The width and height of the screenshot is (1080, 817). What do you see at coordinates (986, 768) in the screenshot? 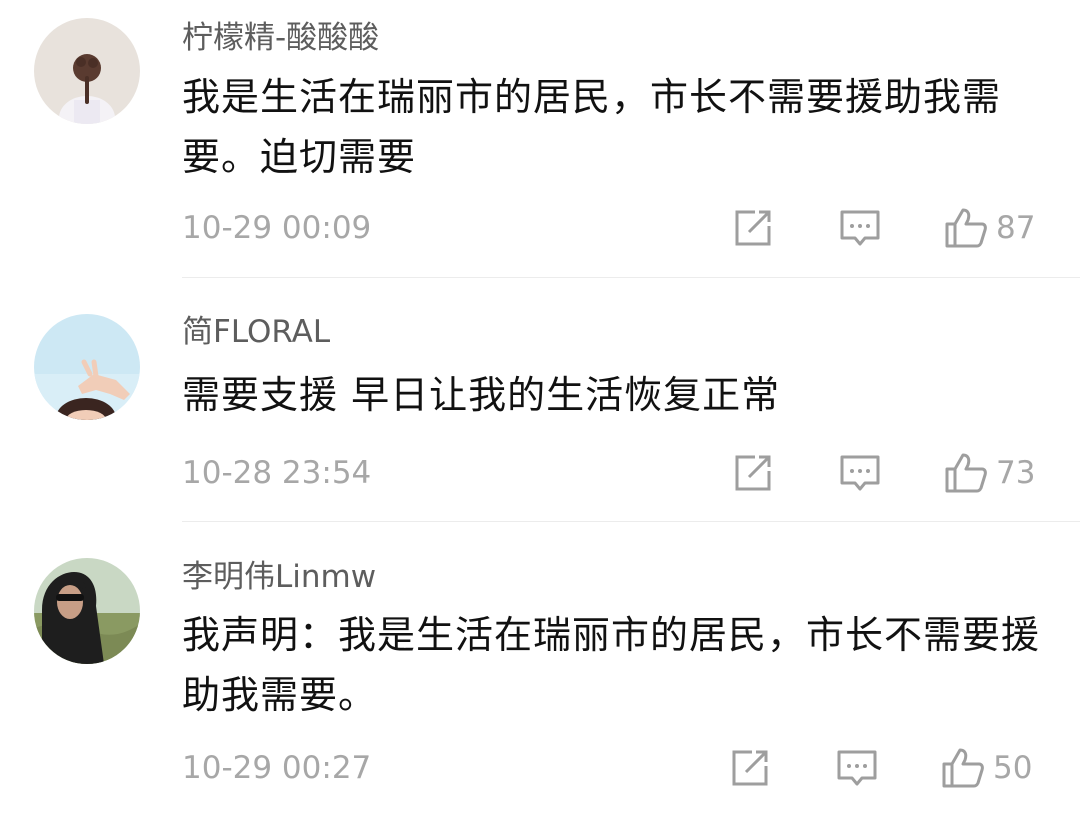
I see `like-button: 50` at bounding box center [986, 768].